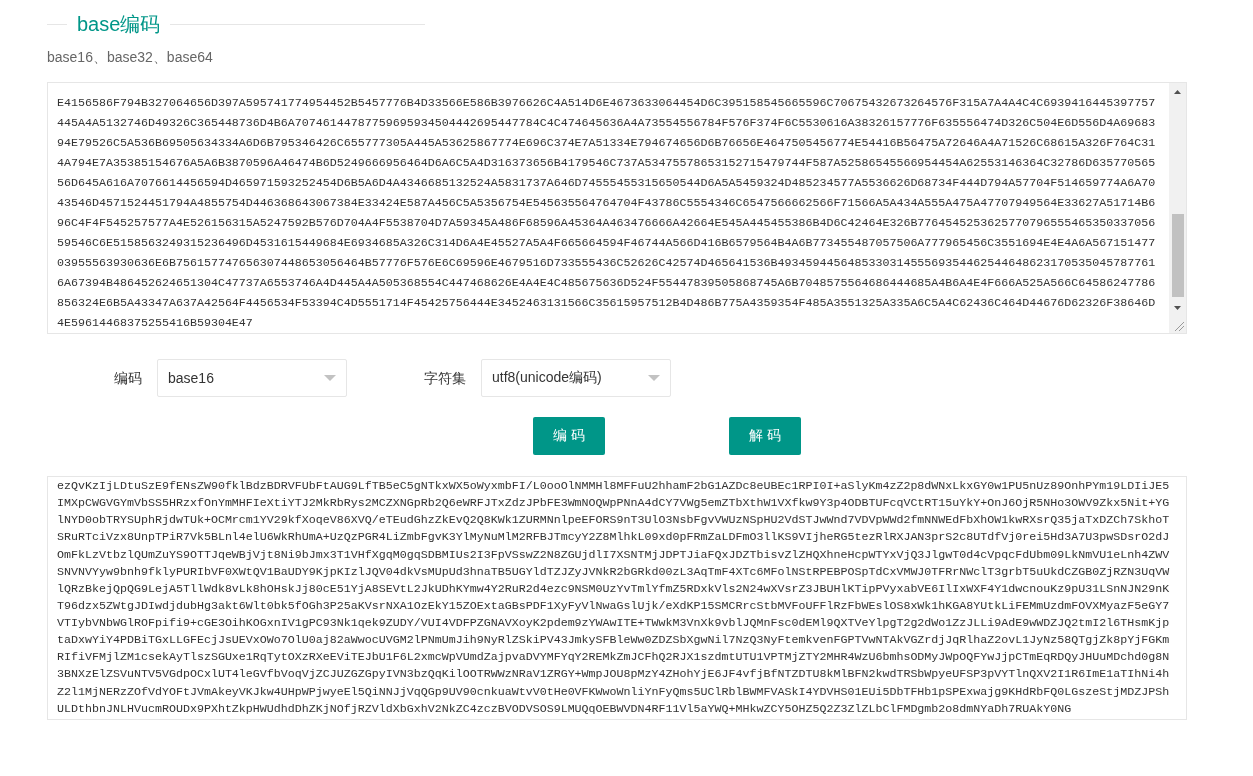 The height and width of the screenshot is (776, 1253). Describe the element at coordinates (1177, 307) in the screenshot. I see `down-arrow-icon` at that location.